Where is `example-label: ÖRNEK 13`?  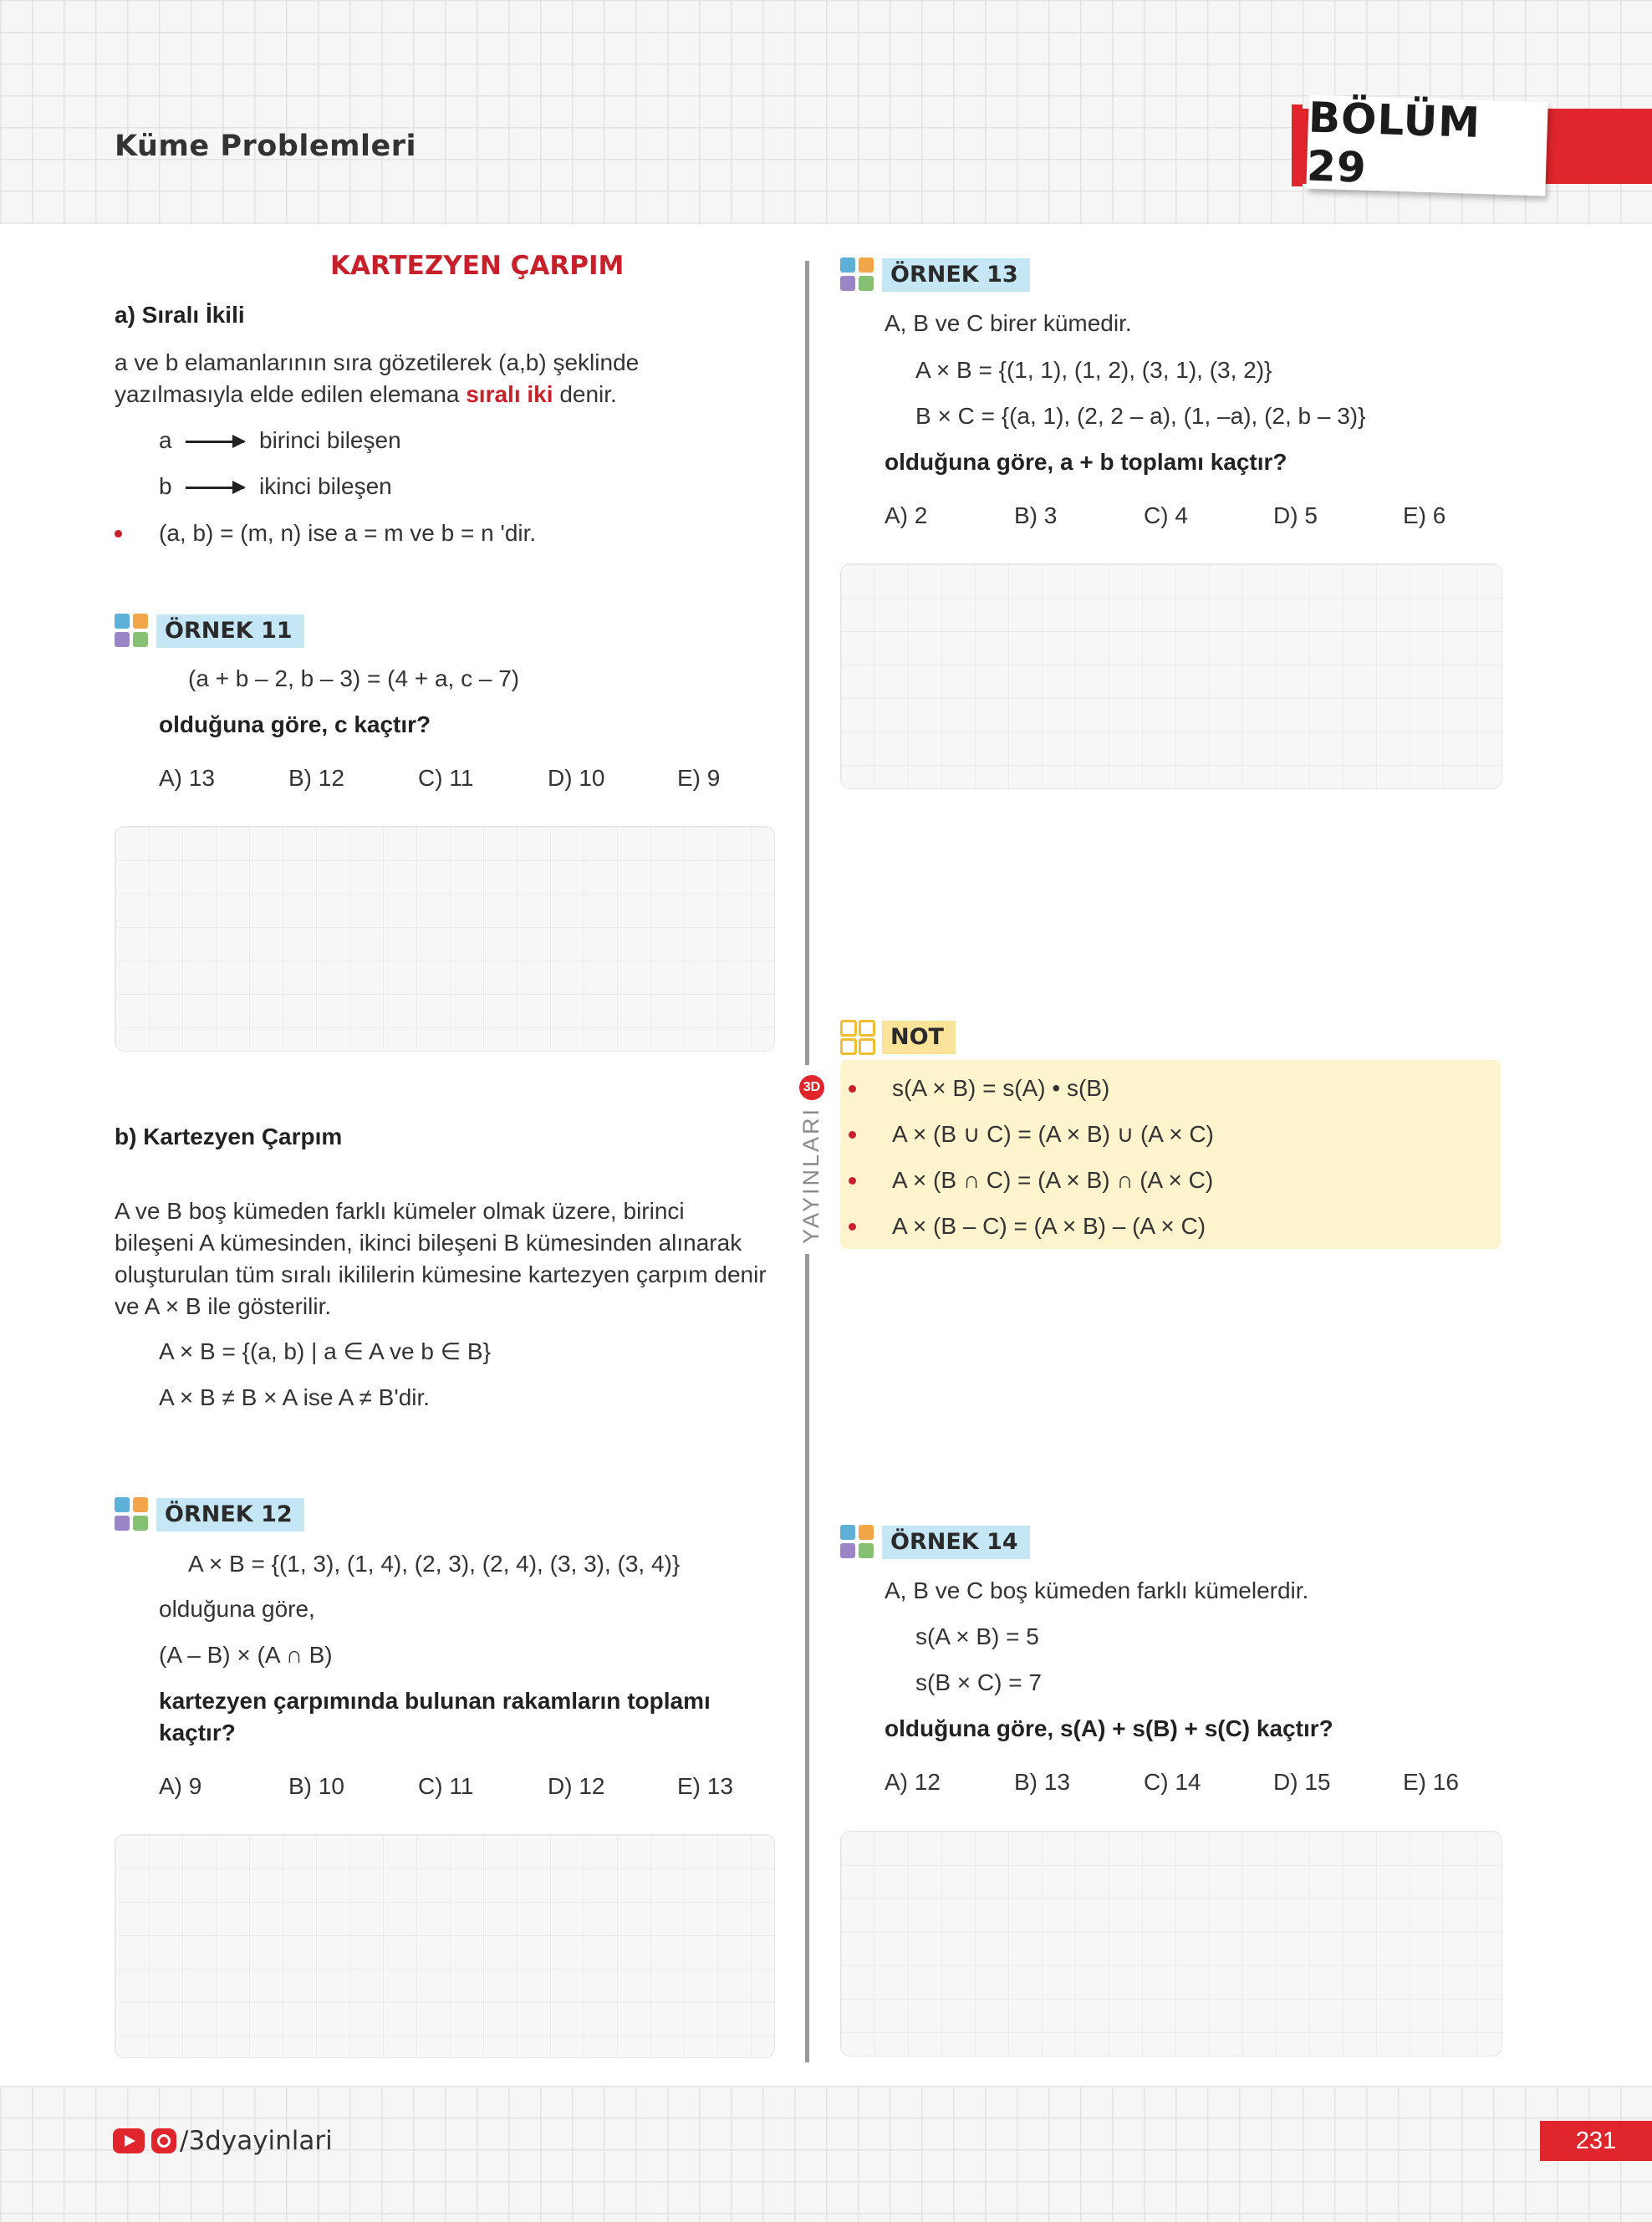
example-label: ÖRNEK 13 is located at coordinates (956, 275).